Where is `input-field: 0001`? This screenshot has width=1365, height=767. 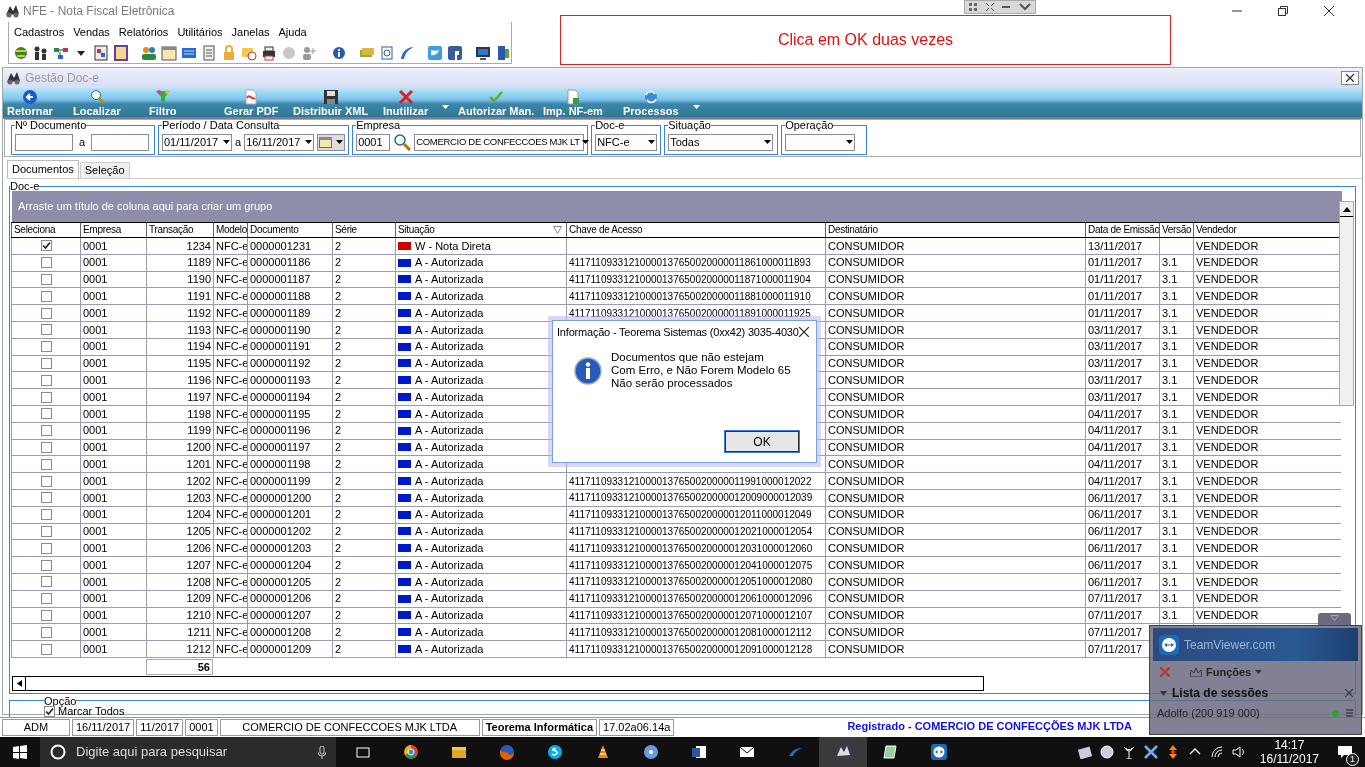 input-field: 0001 is located at coordinates (373, 142).